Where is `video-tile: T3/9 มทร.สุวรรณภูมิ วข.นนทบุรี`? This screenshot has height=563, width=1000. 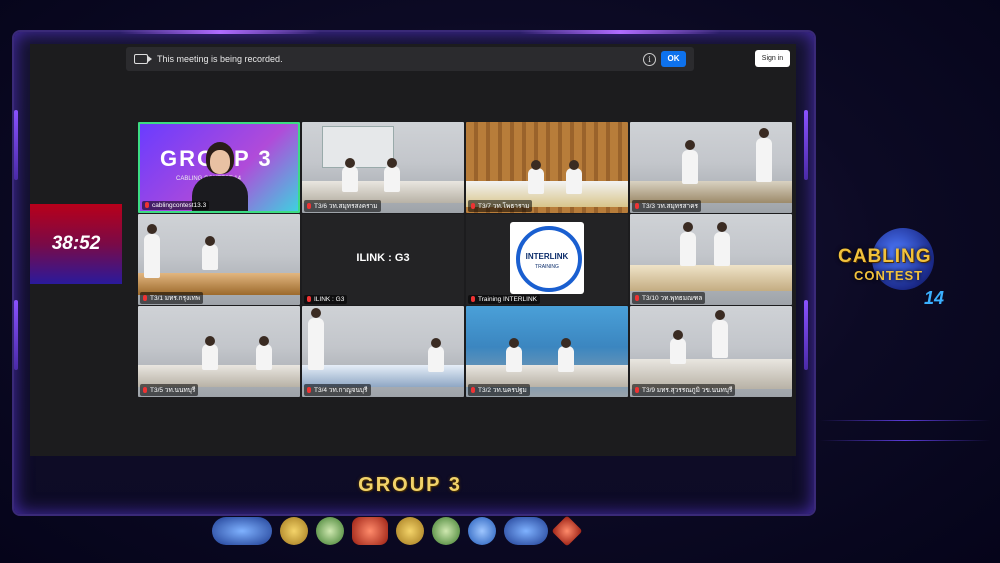 video-tile: T3/9 มทร.สุวรรณภูมิ วข.นนทบุรี is located at coordinates (711, 351).